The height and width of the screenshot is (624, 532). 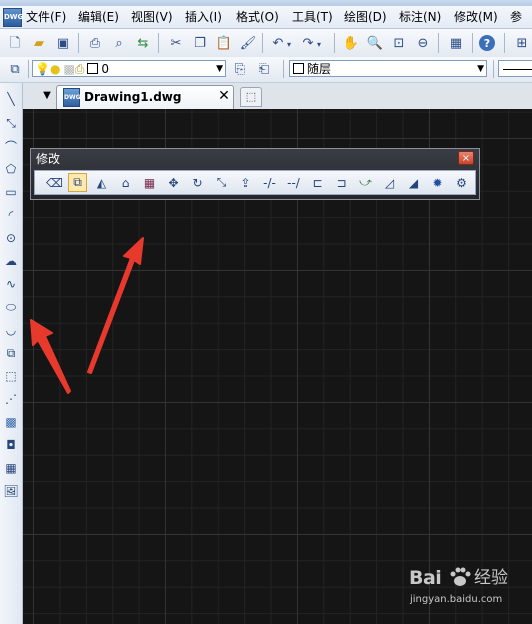 I want to click on paw-icon, so click(x=460, y=576).